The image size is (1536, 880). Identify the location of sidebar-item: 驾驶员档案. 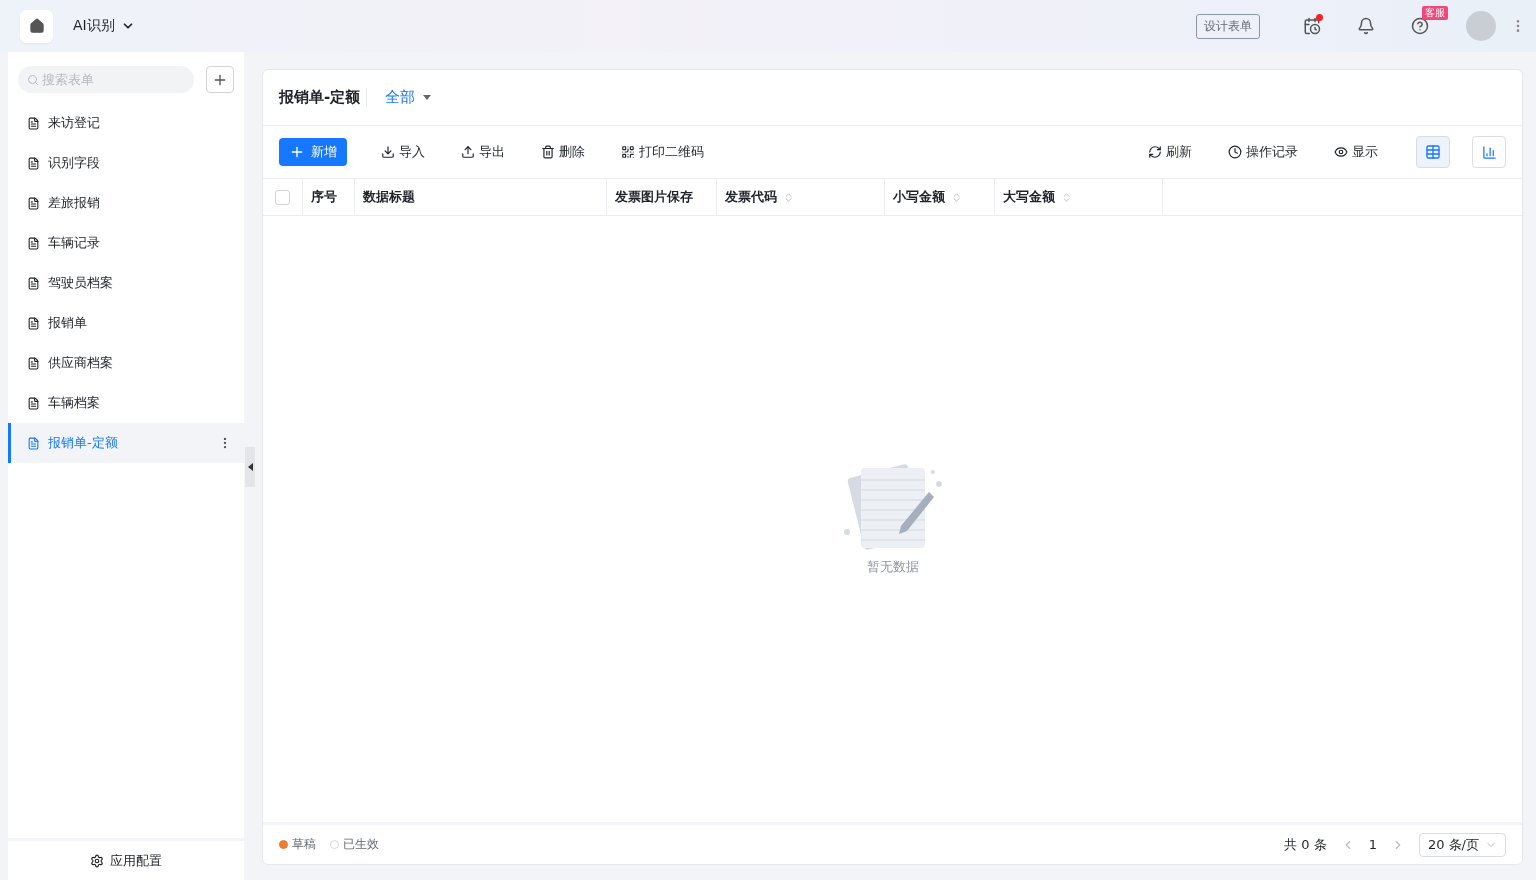
(126, 283).